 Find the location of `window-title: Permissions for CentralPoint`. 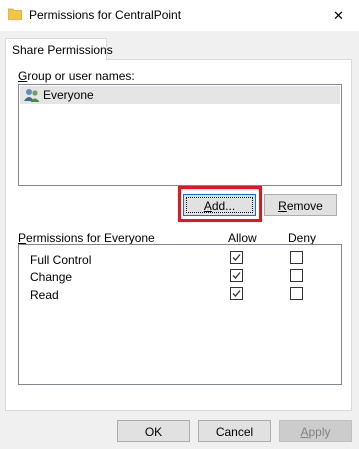

window-title: Permissions for CentralPoint is located at coordinates (105, 15).